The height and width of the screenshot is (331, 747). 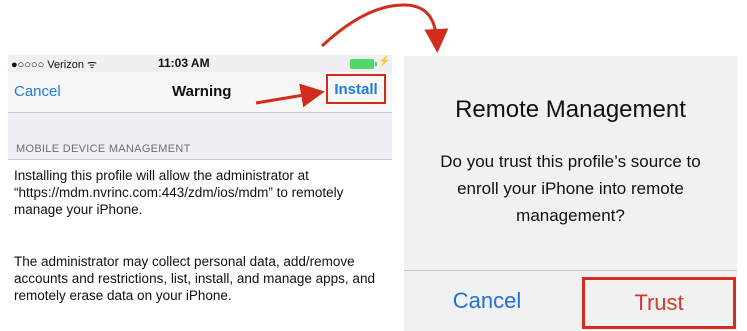 What do you see at coordinates (487, 301) in the screenshot?
I see `alert-cancel-button: Cancel` at bounding box center [487, 301].